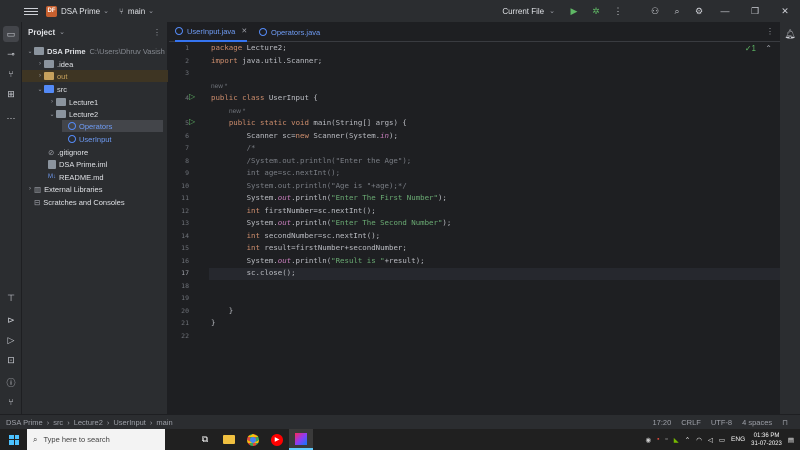  What do you see at coordinates (11, 340) in the screenshot?
I see `run-tool-icon: ▷` at bounding box center [11, 340].